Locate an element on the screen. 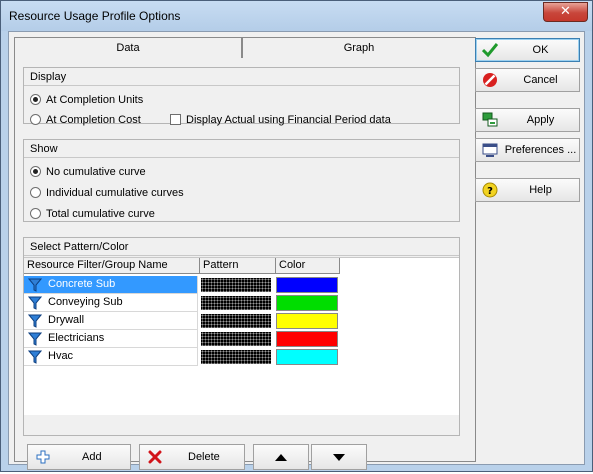 Image resolution: width=593 pixels, height=474 pixels. cancel-button: Cancel is located at coordinates (527, 80).